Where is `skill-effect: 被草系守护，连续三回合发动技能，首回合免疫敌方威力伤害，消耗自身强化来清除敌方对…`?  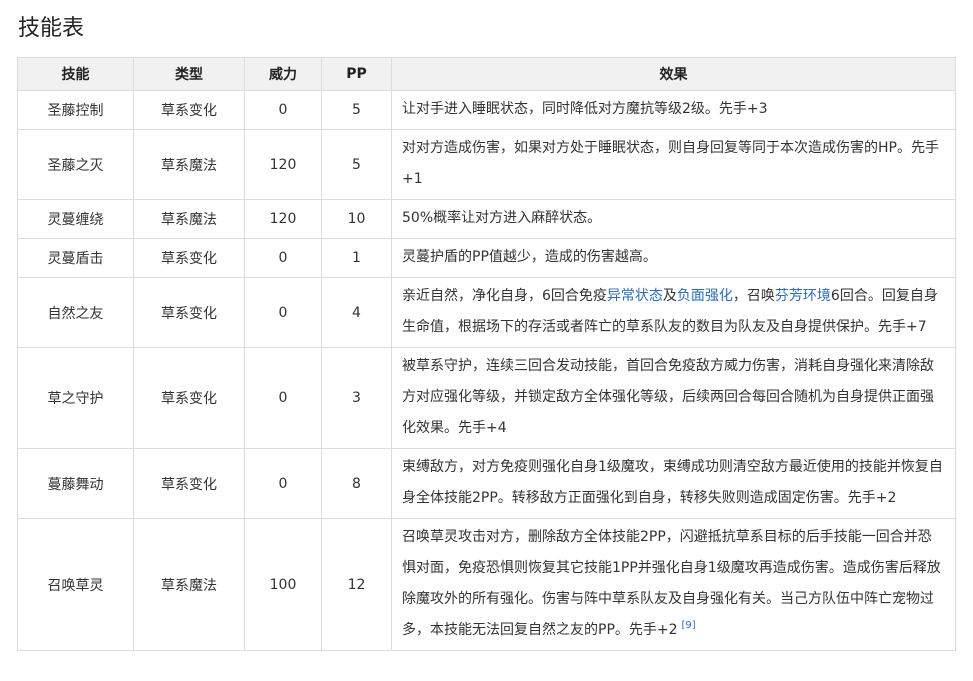 skill-effect: 被草系守护，连续三回合发动技能，首回合免疫敌方威力伤害，消耗自身强化来清除敌方对… is located at coordinates (673, 398).